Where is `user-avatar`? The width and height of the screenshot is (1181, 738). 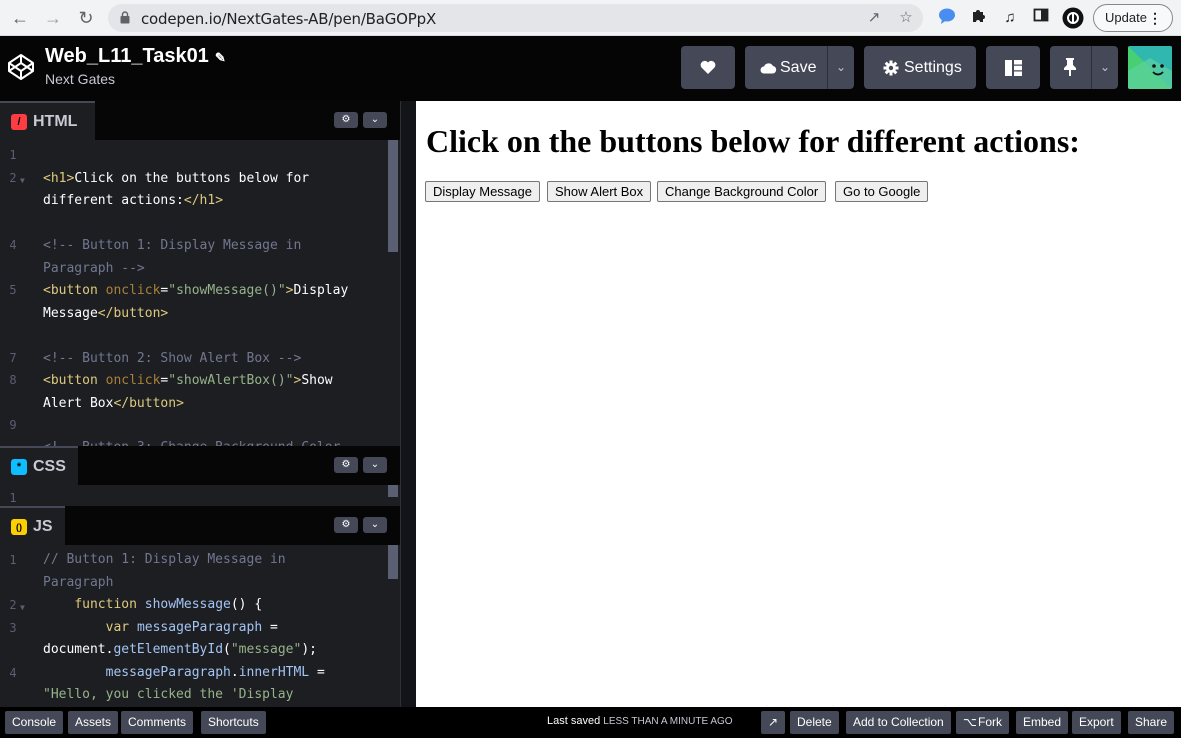 user-avatar is located at coordinates (1150, 67).